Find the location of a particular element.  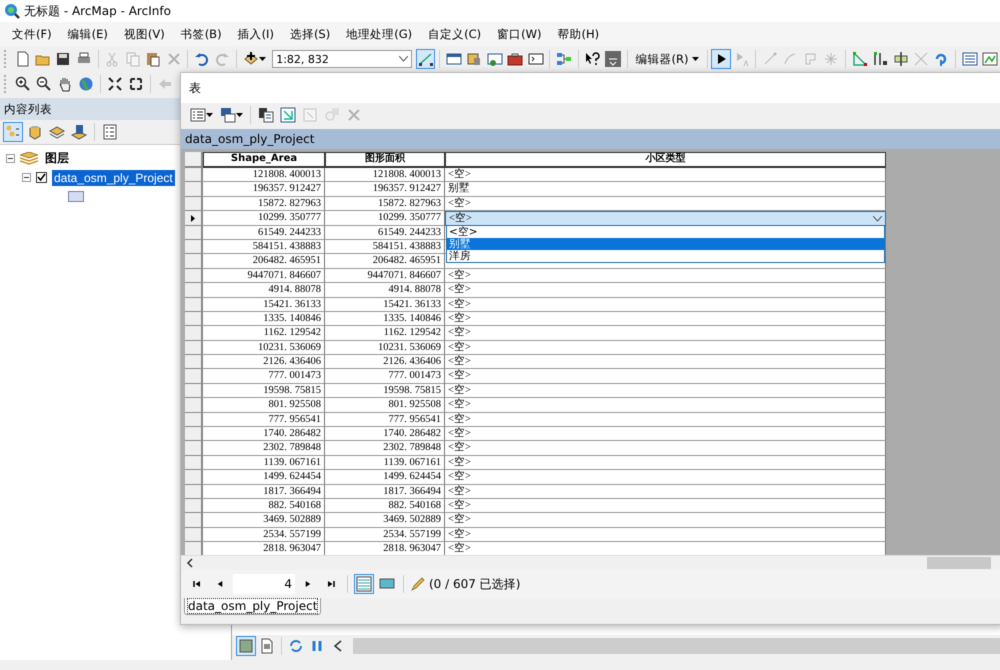

layer-group-label: 图层 is located at coordinates (57, 158).